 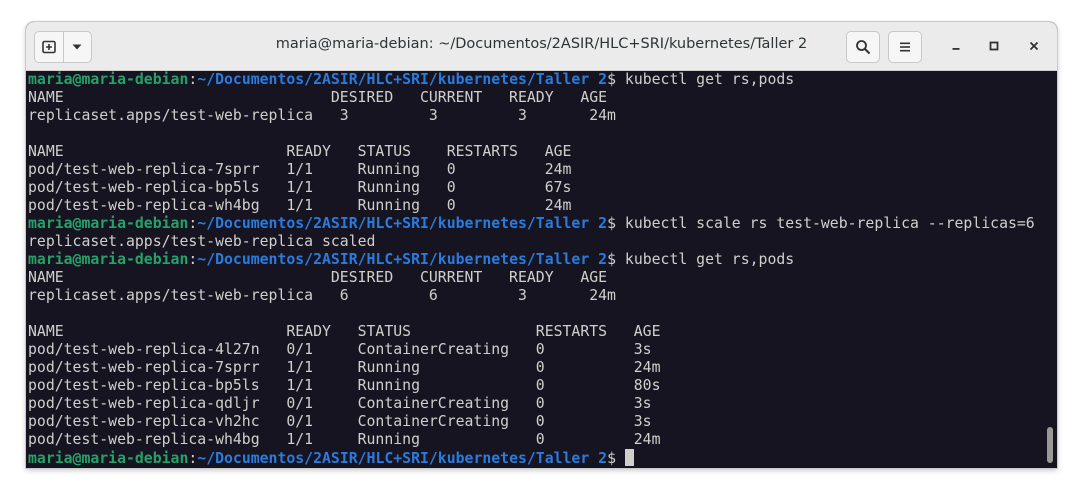 I want to click on scrollbar, so click(x=1050, y=445).